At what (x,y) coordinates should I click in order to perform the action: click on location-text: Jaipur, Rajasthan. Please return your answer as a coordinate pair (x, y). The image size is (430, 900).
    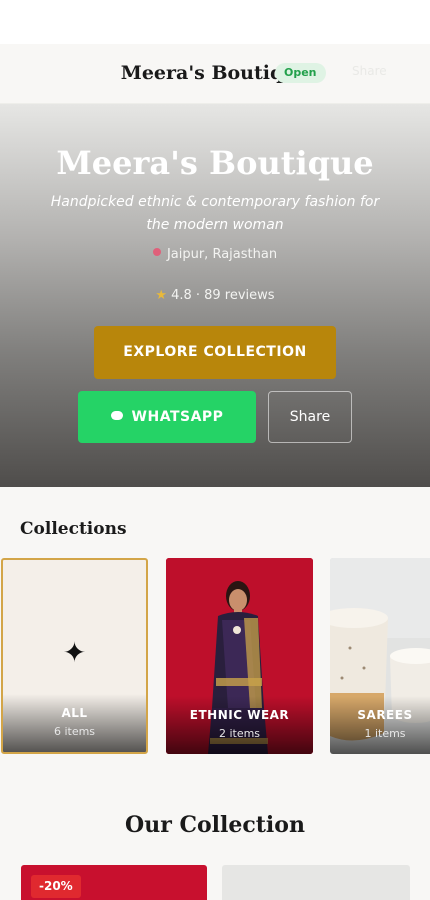
    Looking at the image, I should click on (222, 254).